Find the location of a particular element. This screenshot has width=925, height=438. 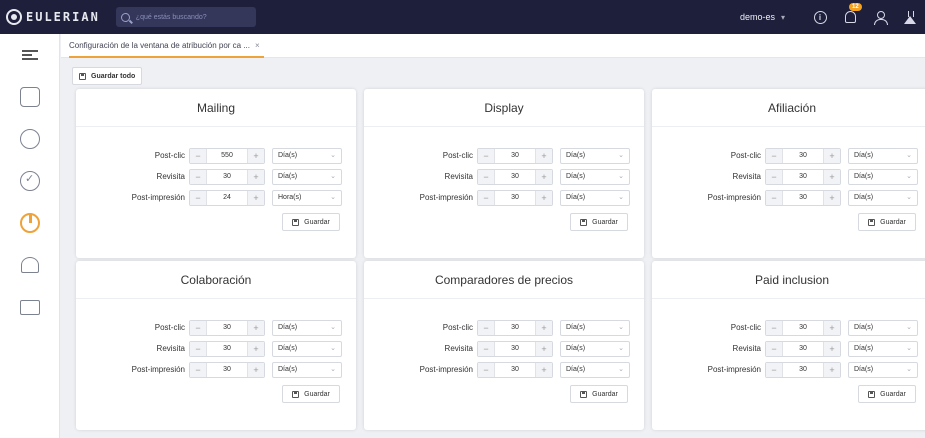

lab-button is located at coordinates (910, 17).